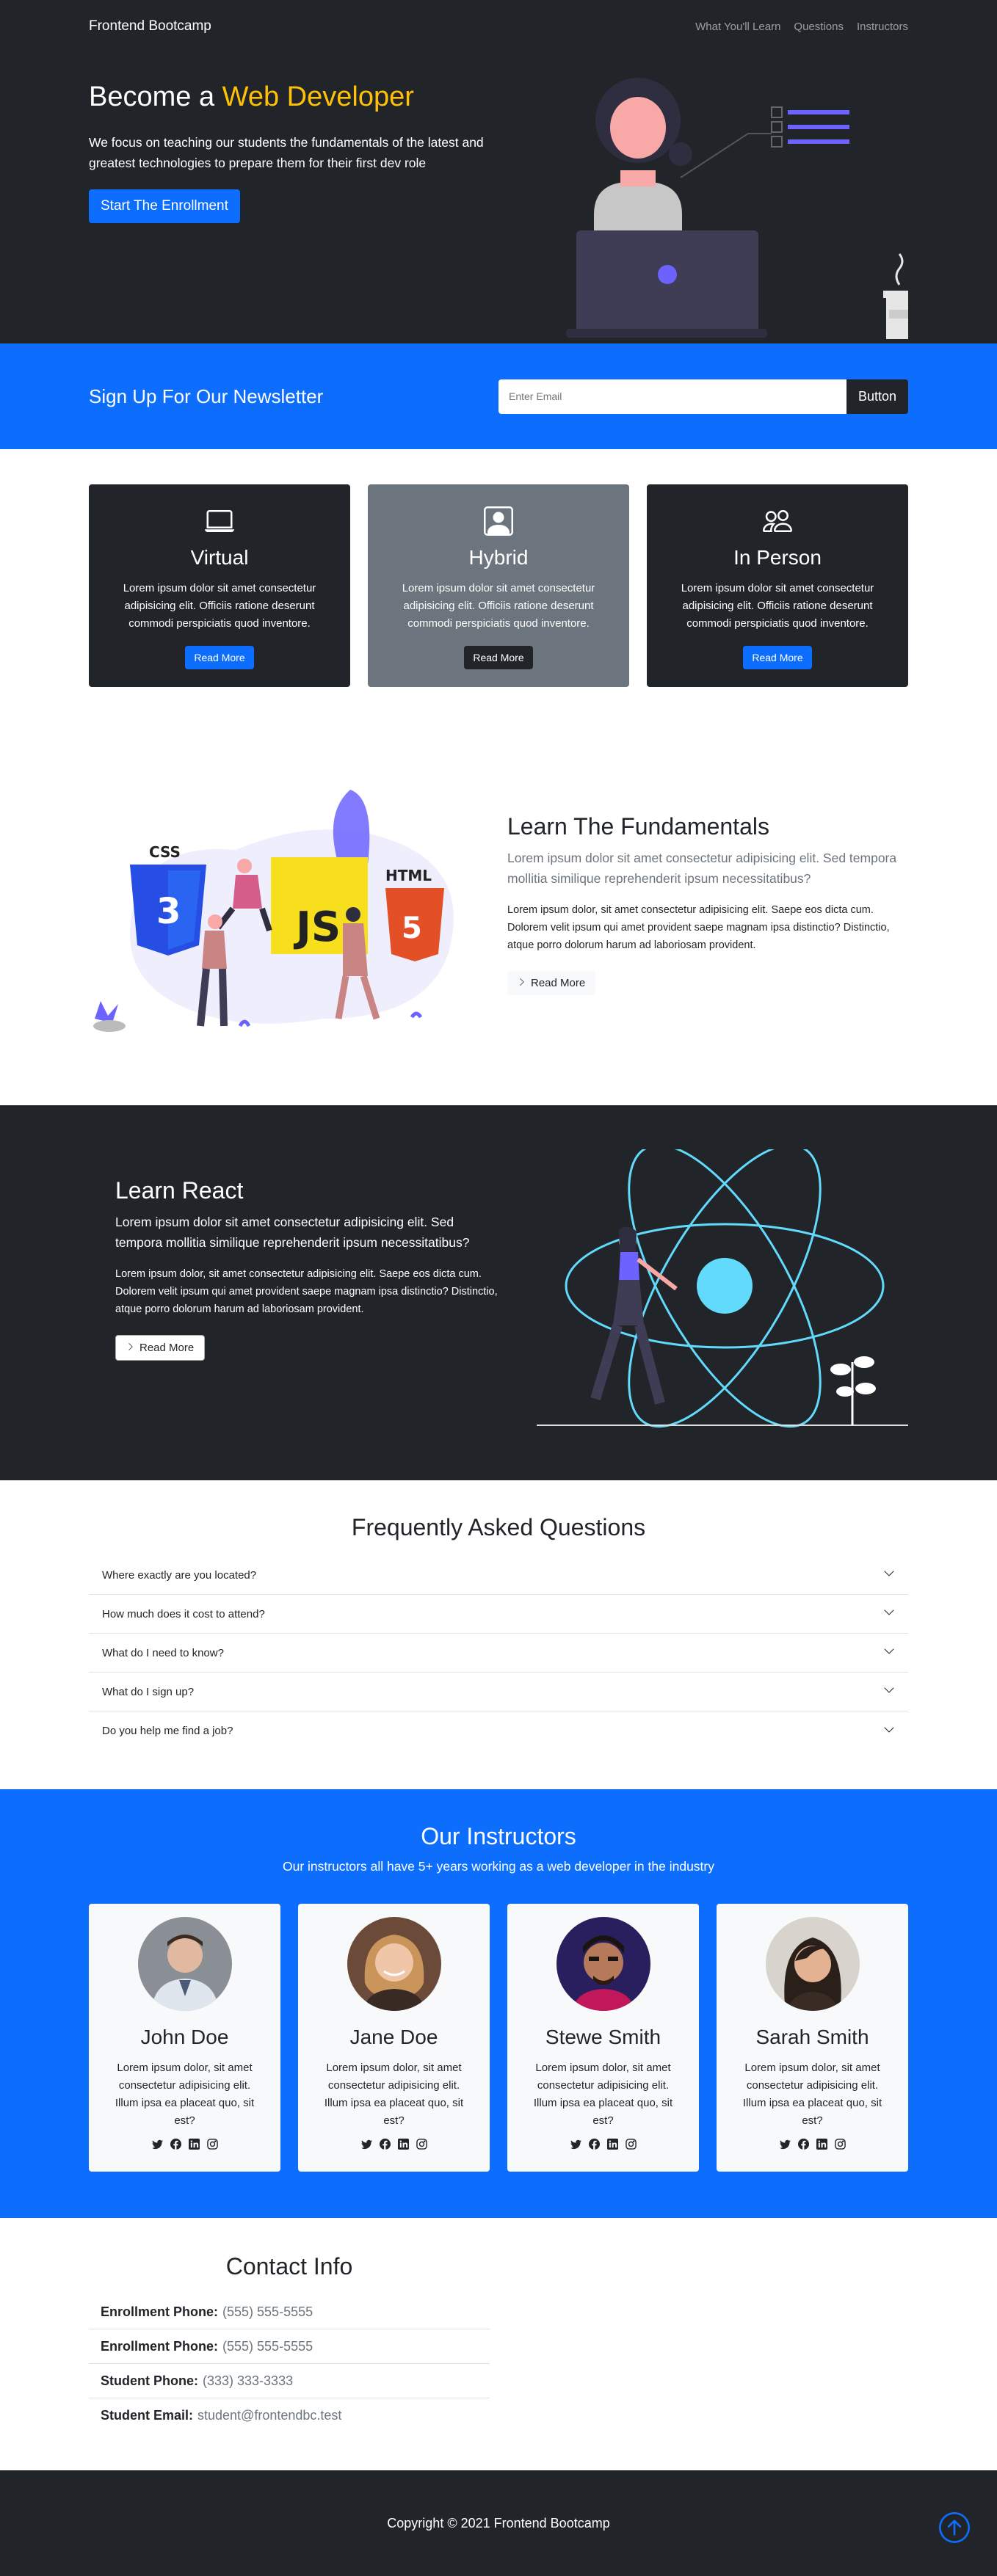 This screenshot has height=2576, width=997. Describe the element at coordinates (408, 875) in the screenshot. I see `html-label: HTML` at that location.